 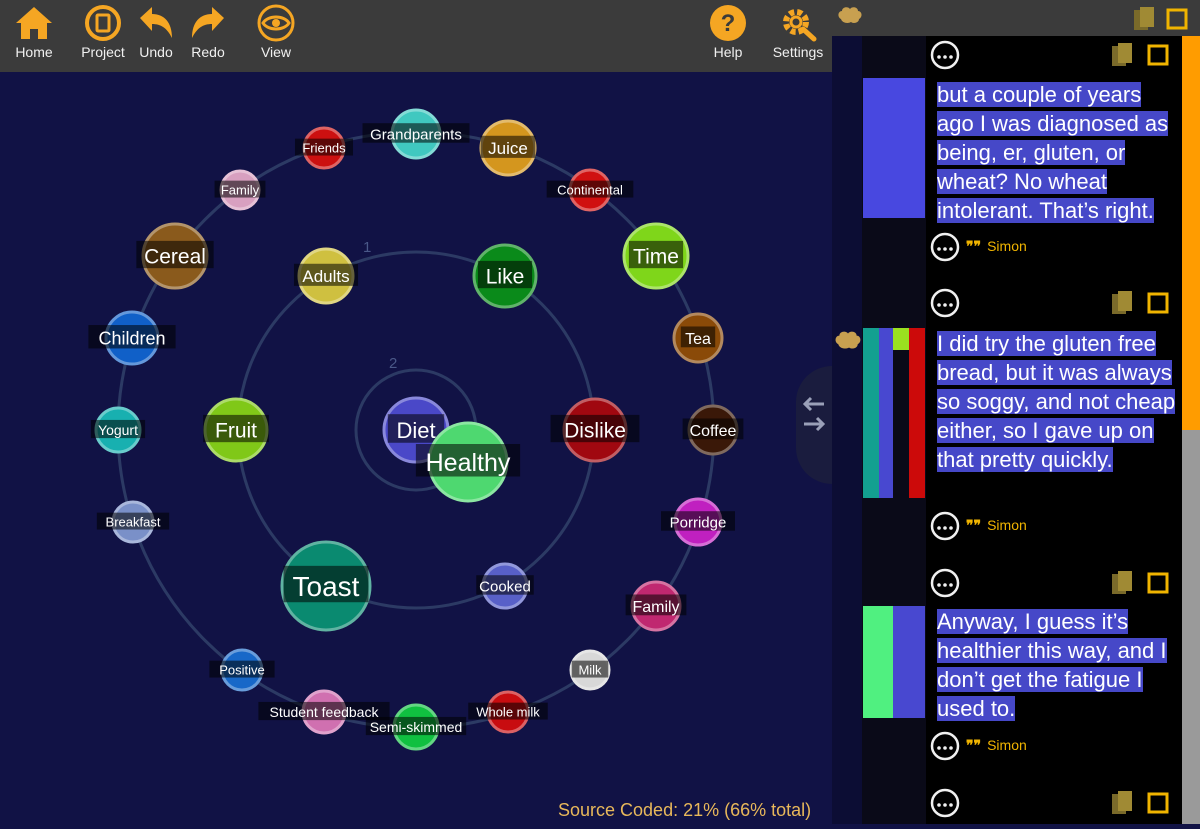 What do you see at coordinates (156, 22) in the screenshot?
I see `undo-icon` at bounding box center [156, 22].